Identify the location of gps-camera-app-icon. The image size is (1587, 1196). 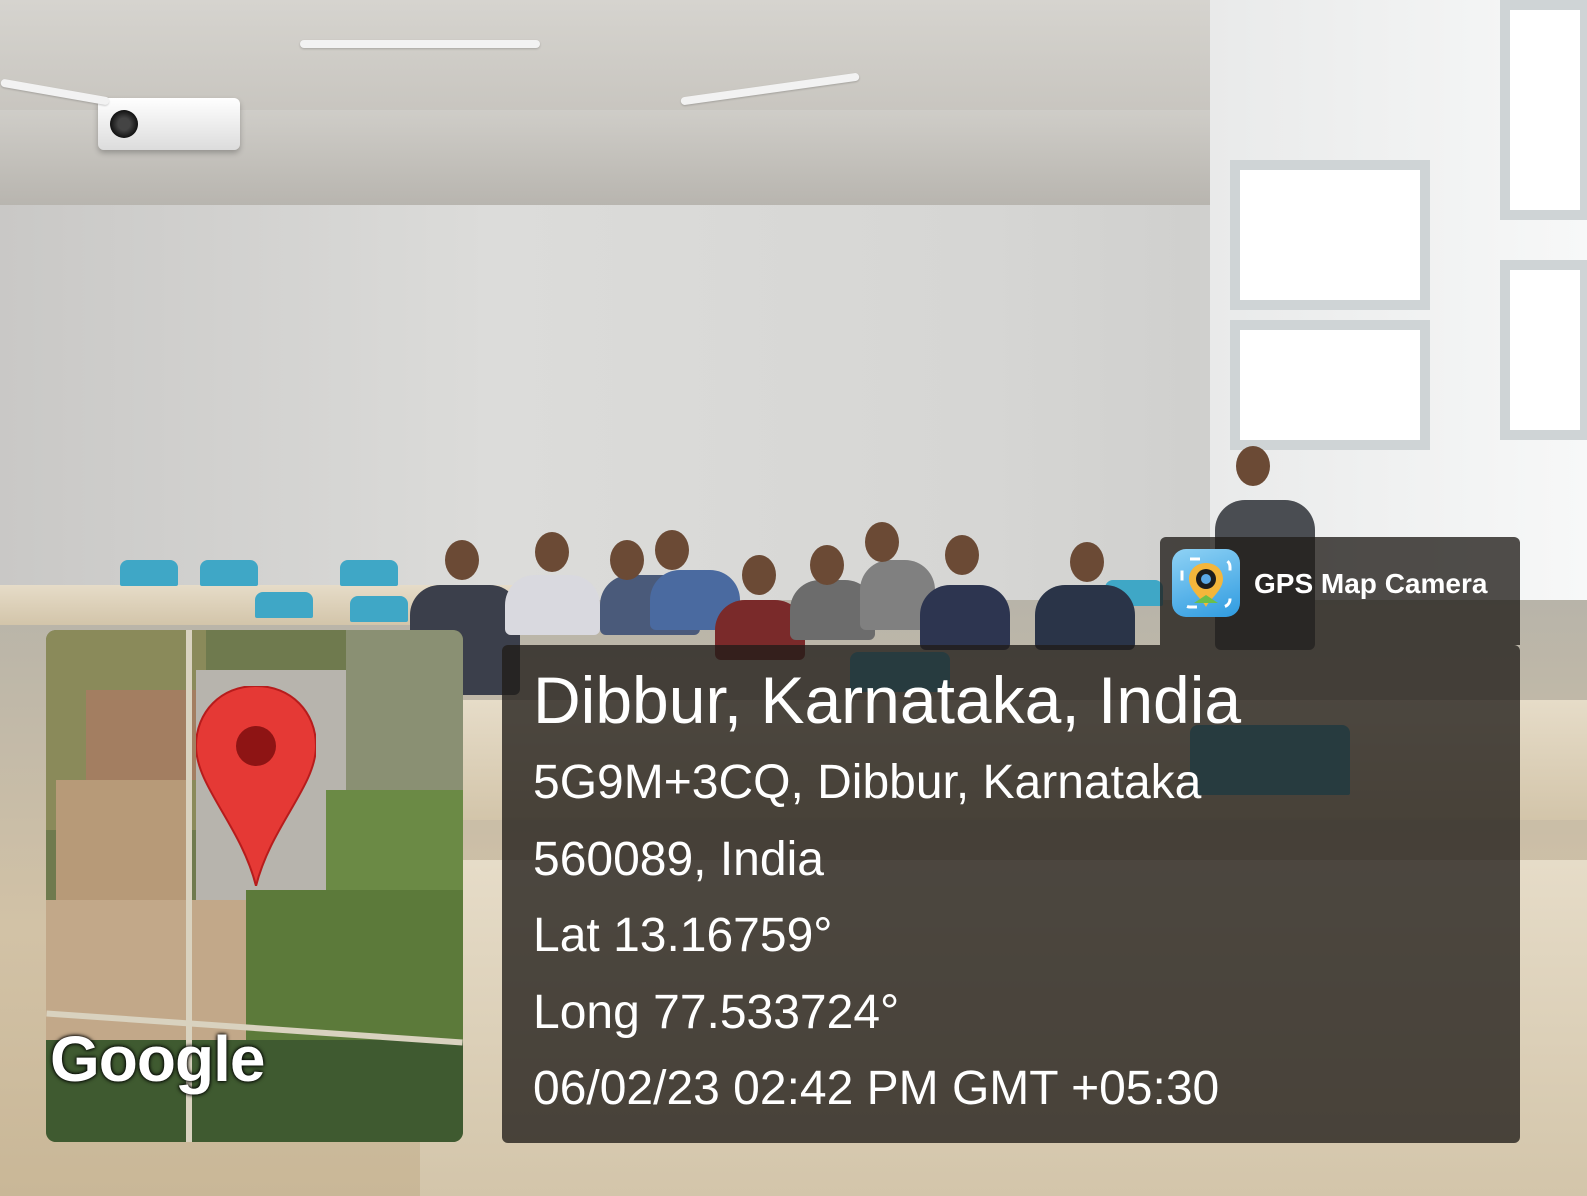
(1206, 583).